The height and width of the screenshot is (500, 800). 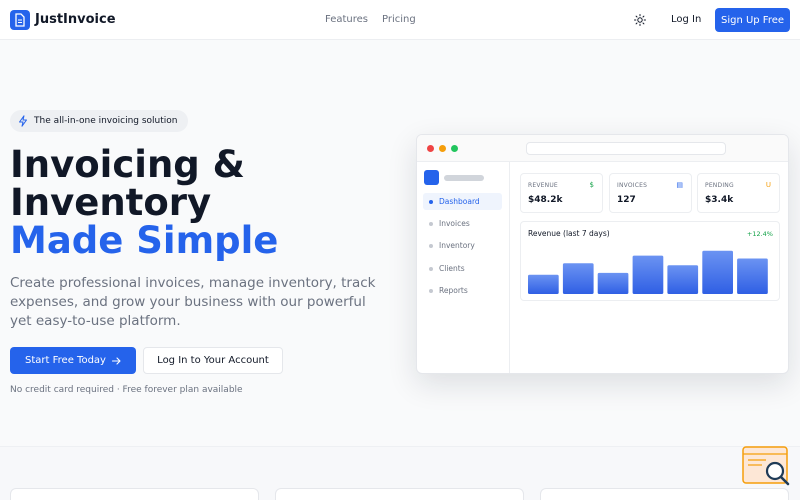 What do you see at coordinates (430, 148) in the screenshot?
I see `close-dot-icon` at bounding box center [430, 148].